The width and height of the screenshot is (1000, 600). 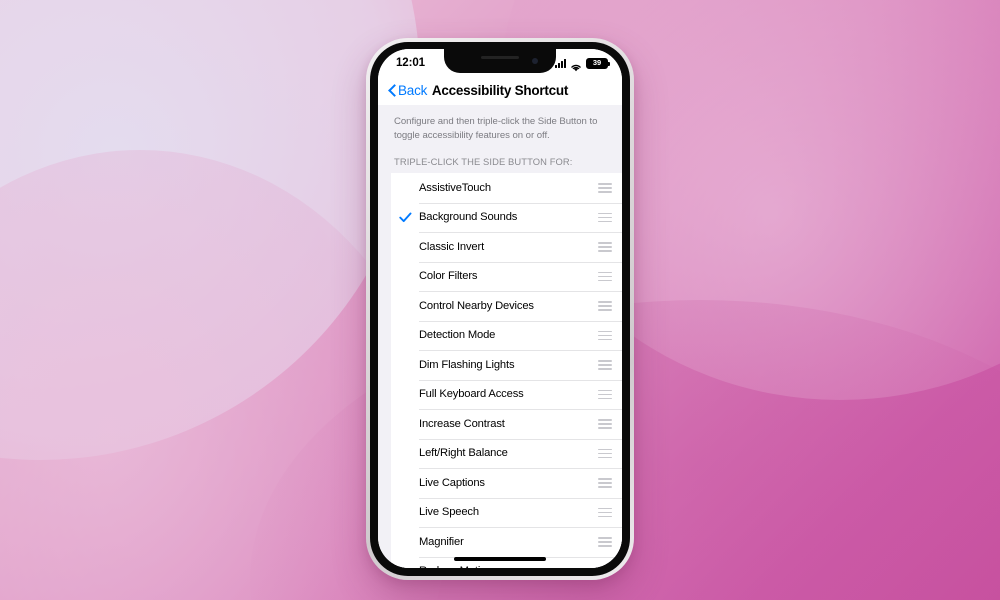 What do you see at coordinates (441, 541) in the screenshot?
I see `list-item-label: Magnifier` at bounding box center [441, 541].